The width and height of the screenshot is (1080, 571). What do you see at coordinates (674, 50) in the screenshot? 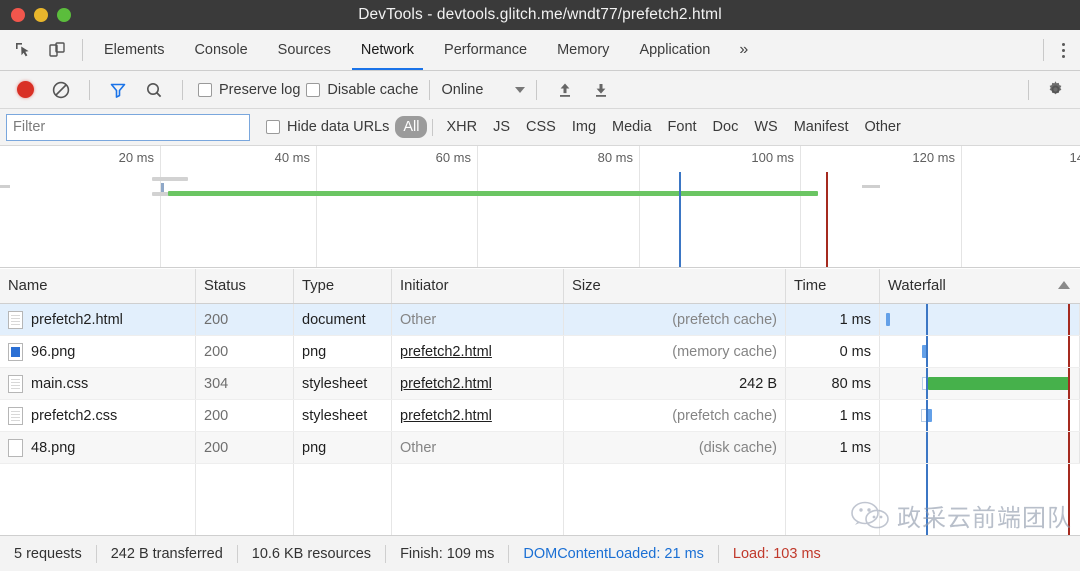
I see `tab-application: Application` at bounding box center [674, 50].